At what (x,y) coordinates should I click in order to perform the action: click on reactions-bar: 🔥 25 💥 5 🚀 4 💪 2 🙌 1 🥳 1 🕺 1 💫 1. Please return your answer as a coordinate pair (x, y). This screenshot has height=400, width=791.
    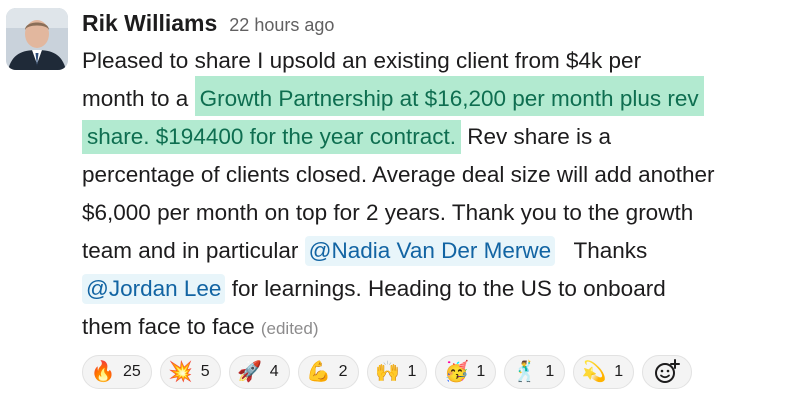
    Looking at the image, I should click on (387, 372).